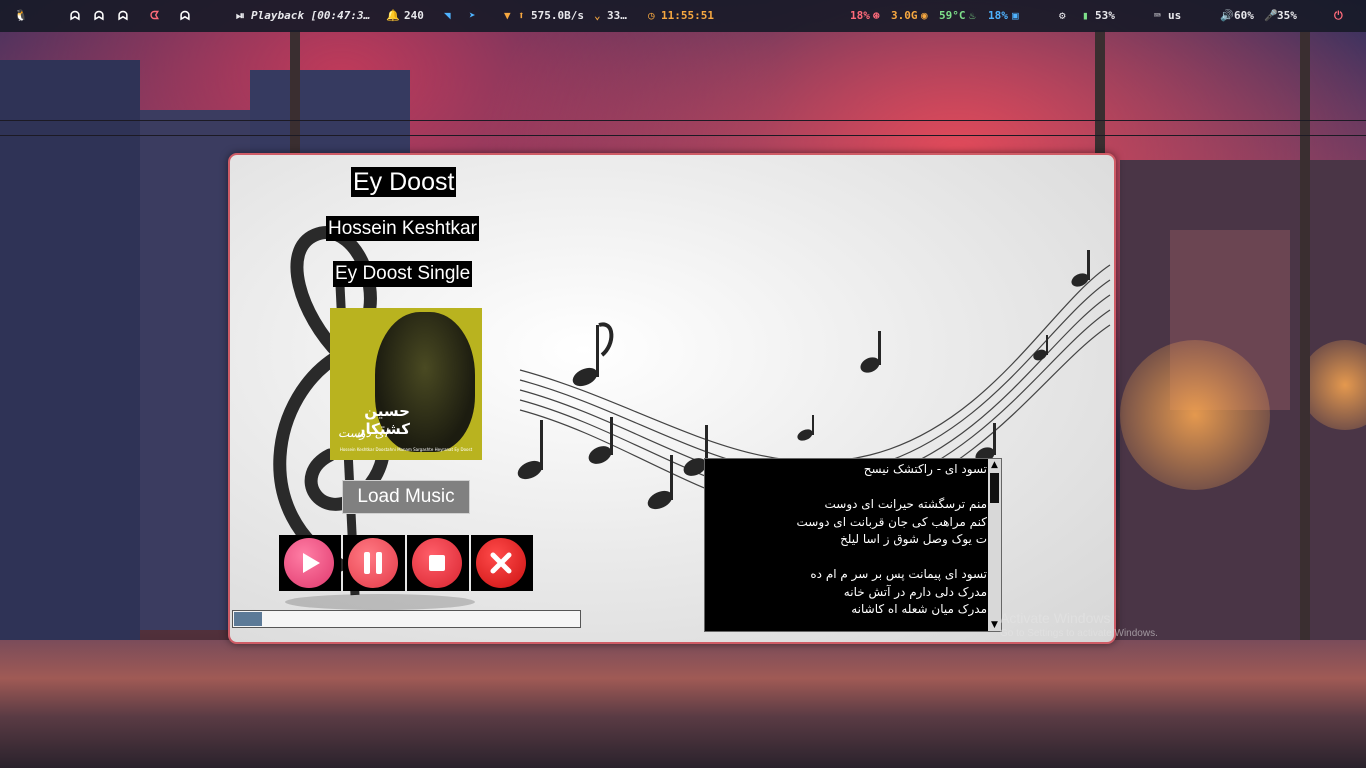 The image size is (1366, 768). I want to click on clock-time: 11:55:51, so click(687, 16).